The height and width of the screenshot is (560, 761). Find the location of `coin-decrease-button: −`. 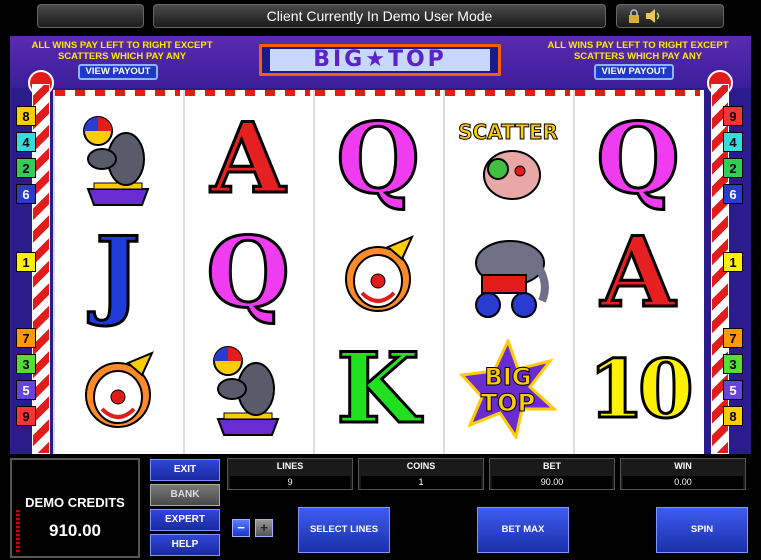

coin-decrease-button: − is located at coordinates (241, 528).